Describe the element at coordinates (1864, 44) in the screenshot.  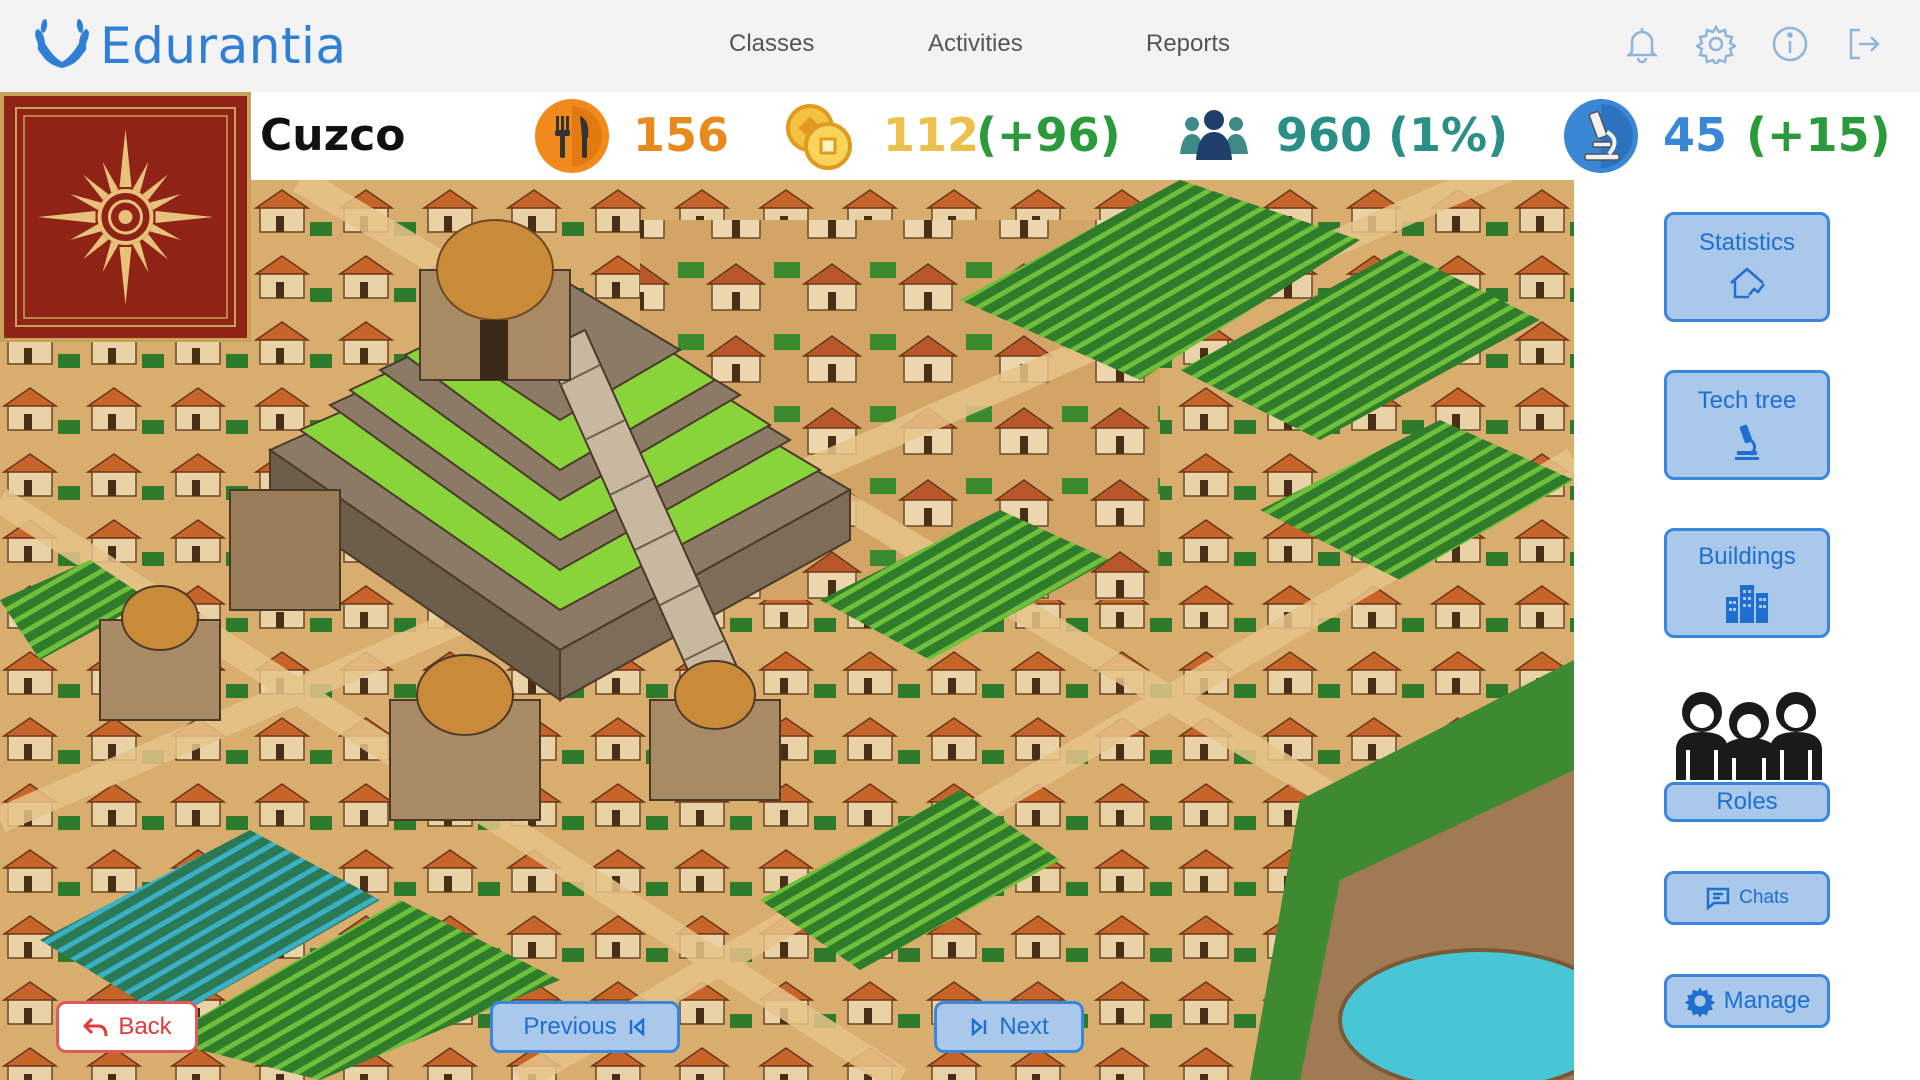
I see `logout-icon` at that location.